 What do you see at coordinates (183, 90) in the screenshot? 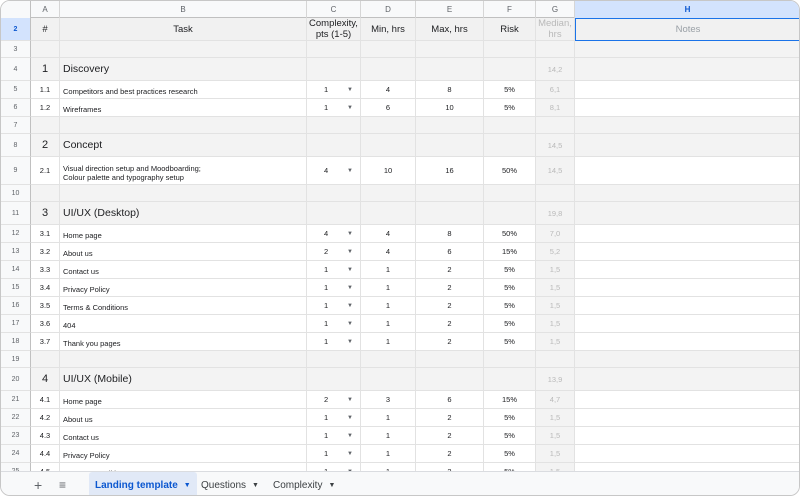
I see `task-name: Competitors and best practices research` at bounding box center [183, 90].